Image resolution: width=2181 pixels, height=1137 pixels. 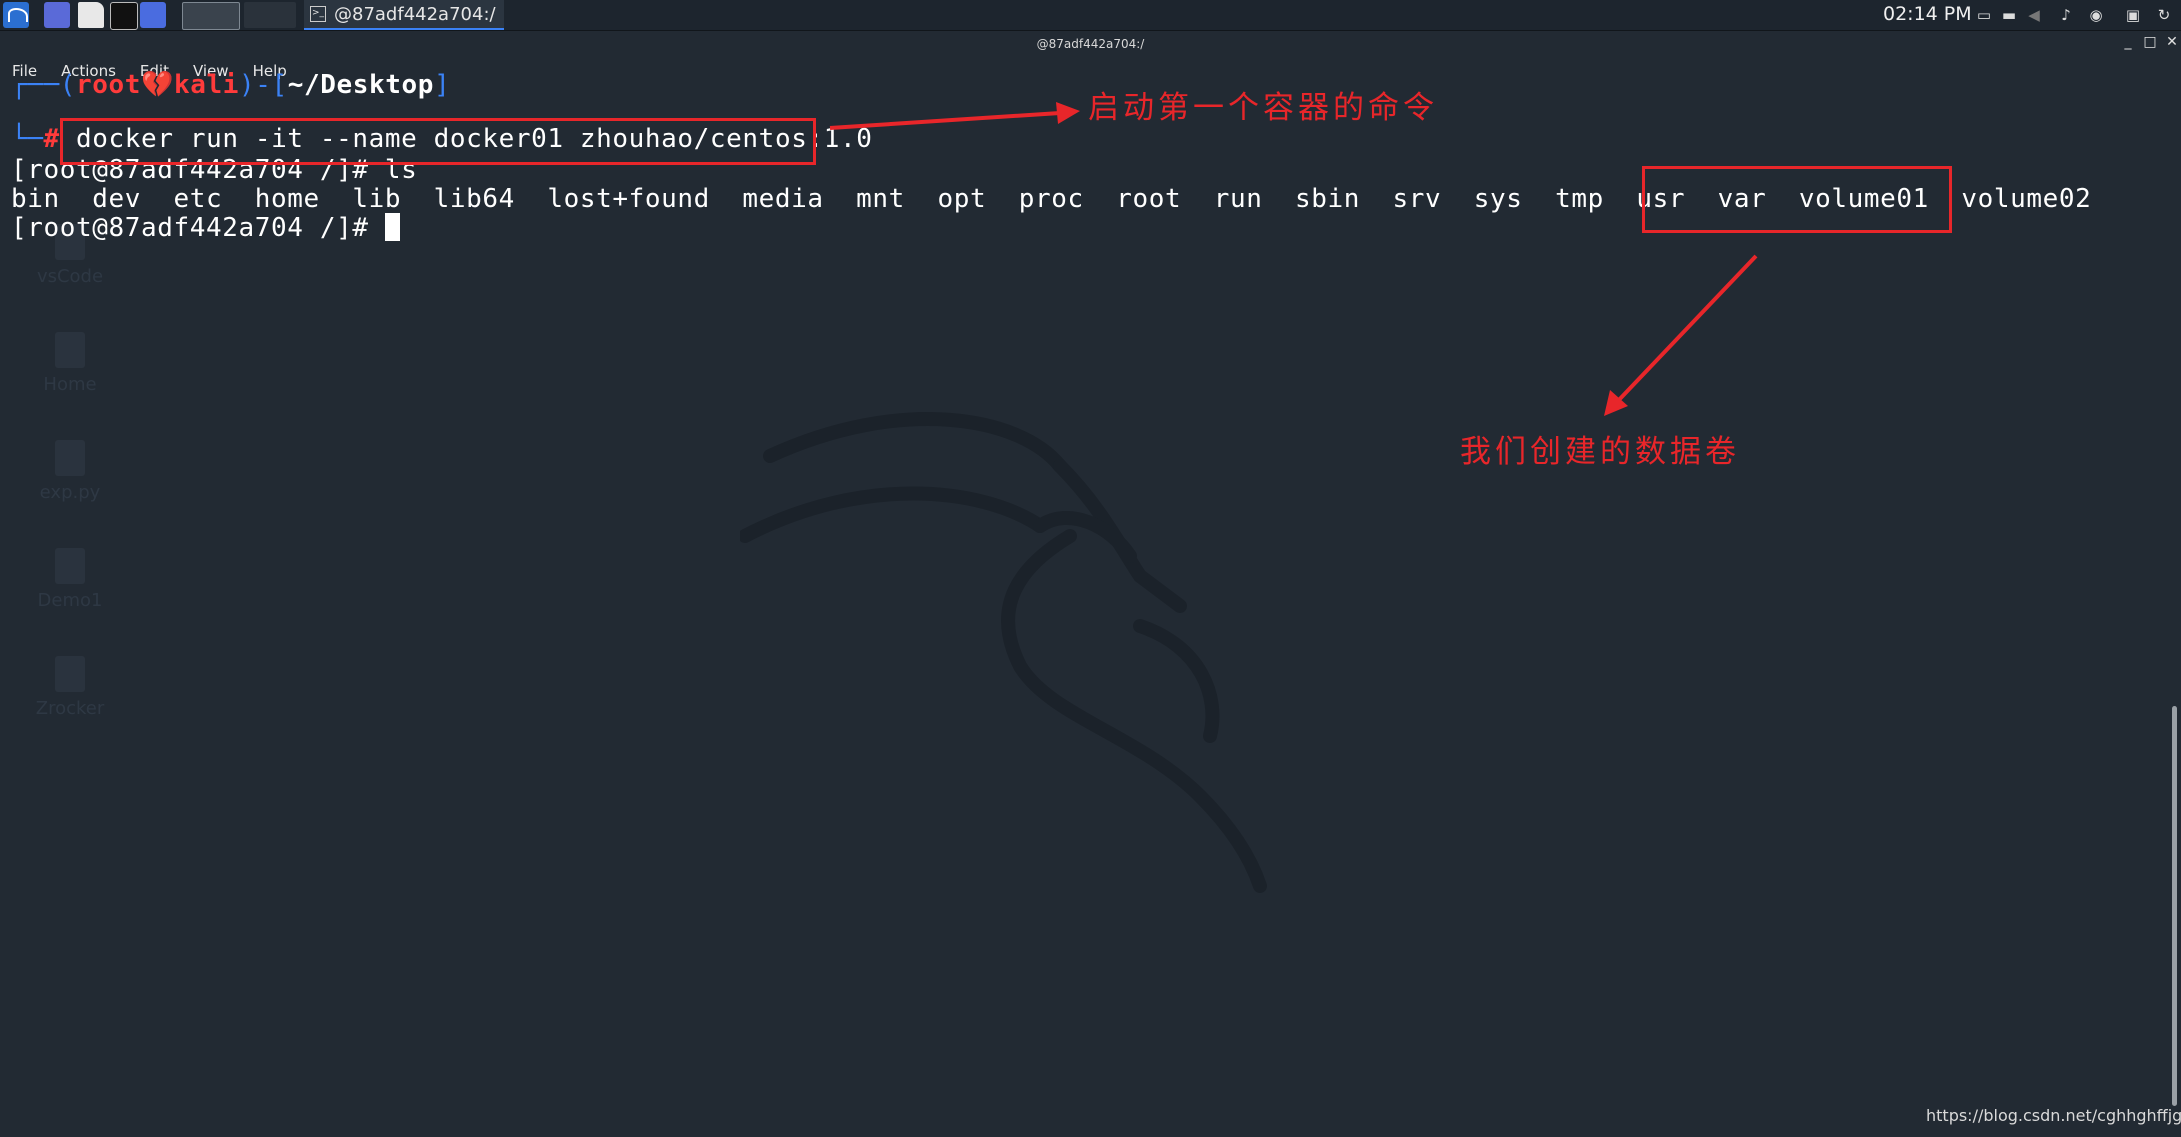 I want to click on taskbar-terminal-window: >_ @87adf442a704:/, so click(x=404, y=15).